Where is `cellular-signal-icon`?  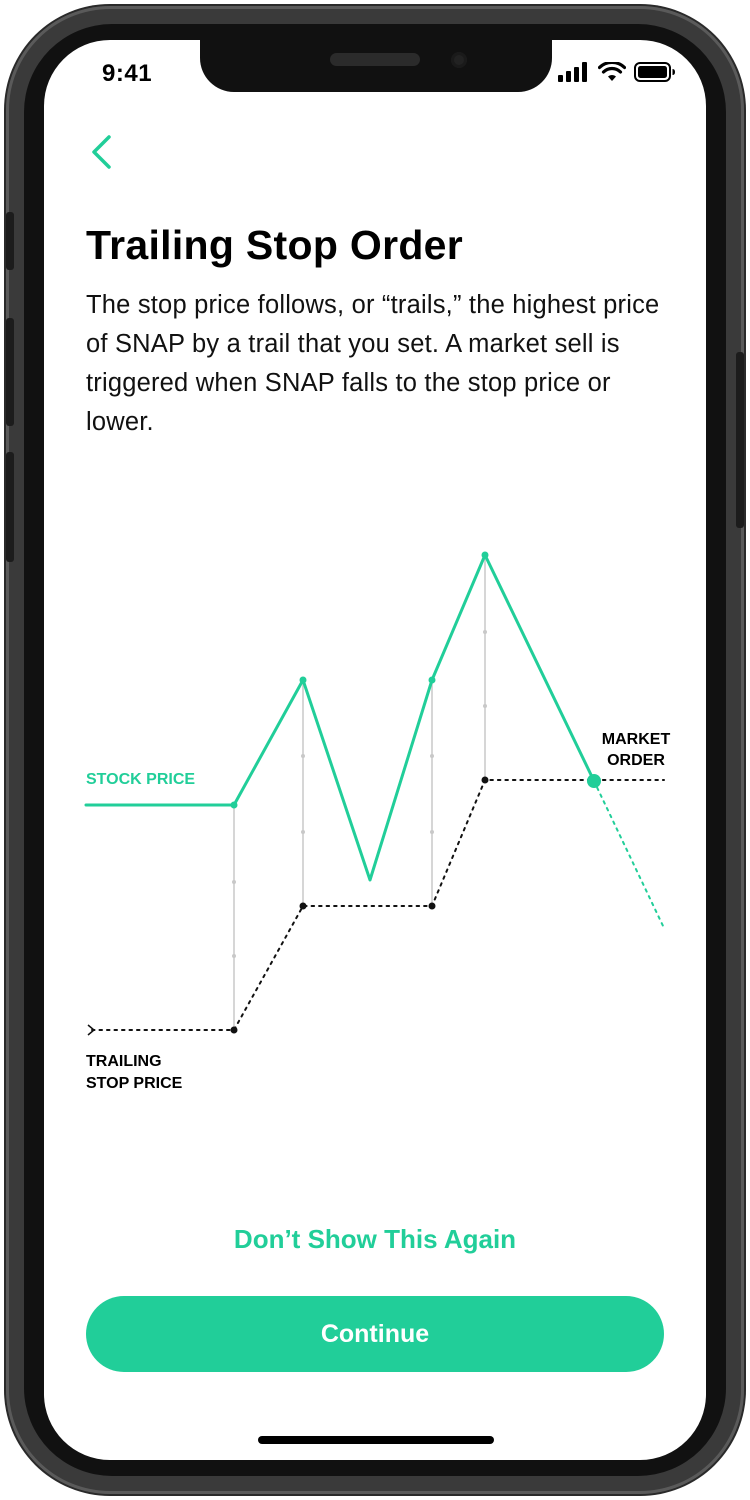 cellular-signal-icon is located at coordinates (572, 72).